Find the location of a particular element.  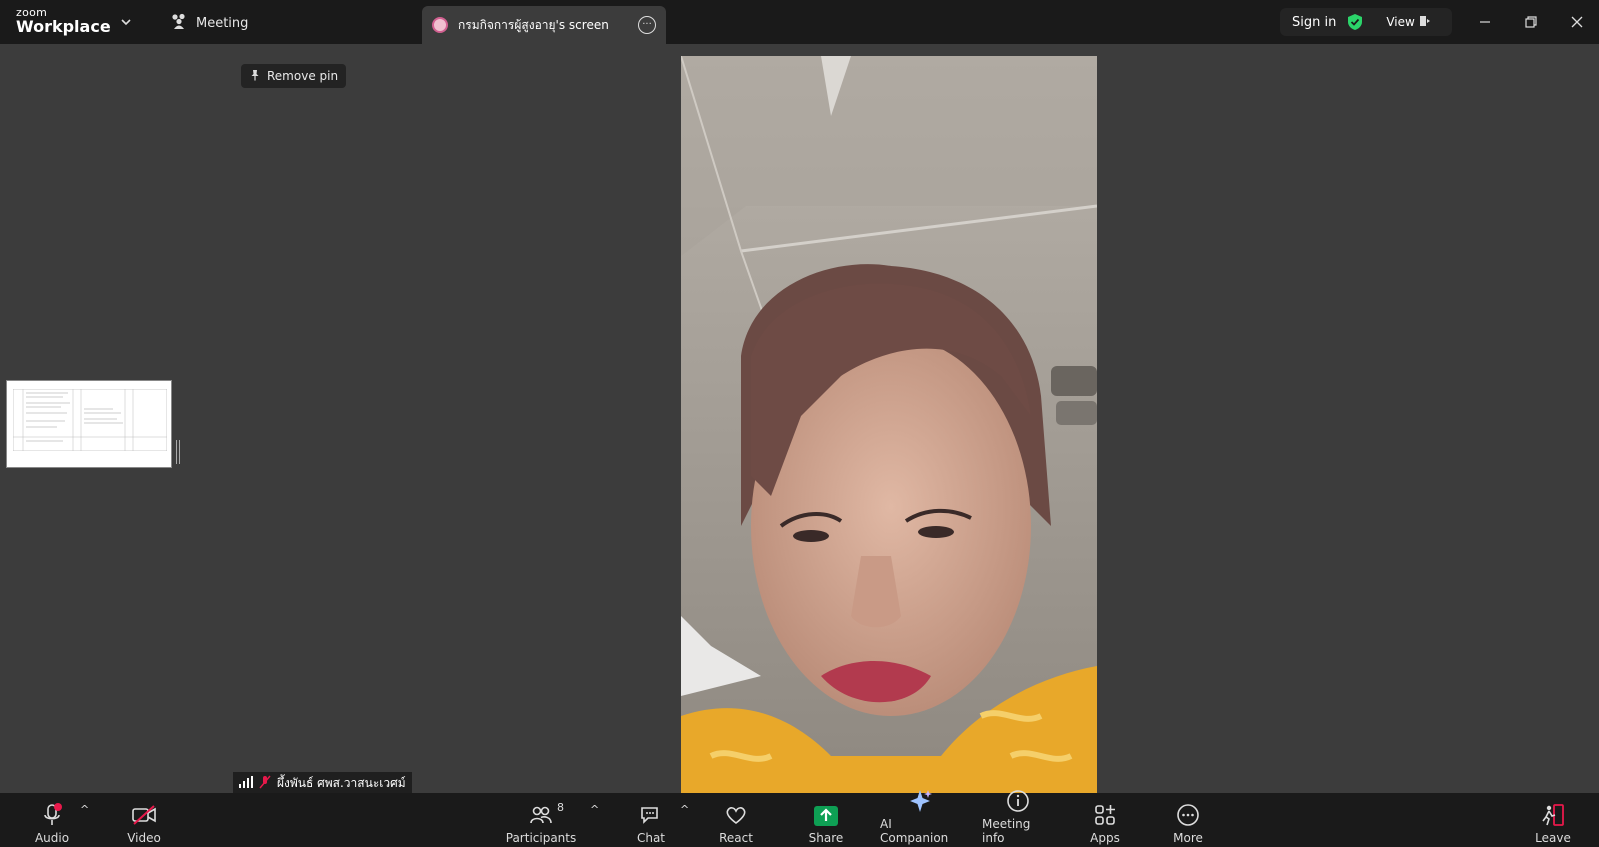

shared-screen-thumbnail is located at coordinates (89, 424).